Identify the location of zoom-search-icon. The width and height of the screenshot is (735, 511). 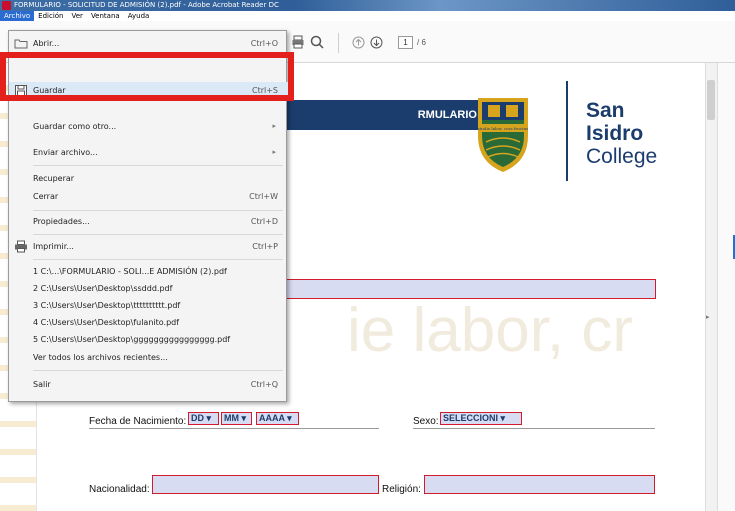
(317, 42).